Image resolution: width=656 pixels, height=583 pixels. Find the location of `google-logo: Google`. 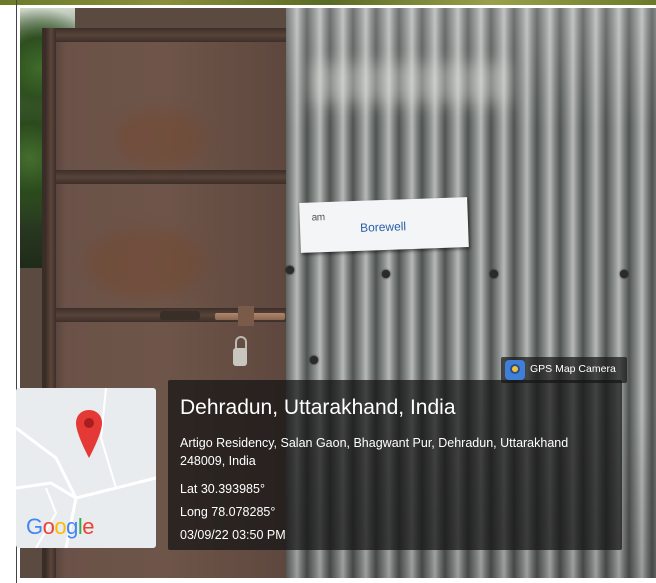

google-logo: Google is located at coordinates (60, 526).